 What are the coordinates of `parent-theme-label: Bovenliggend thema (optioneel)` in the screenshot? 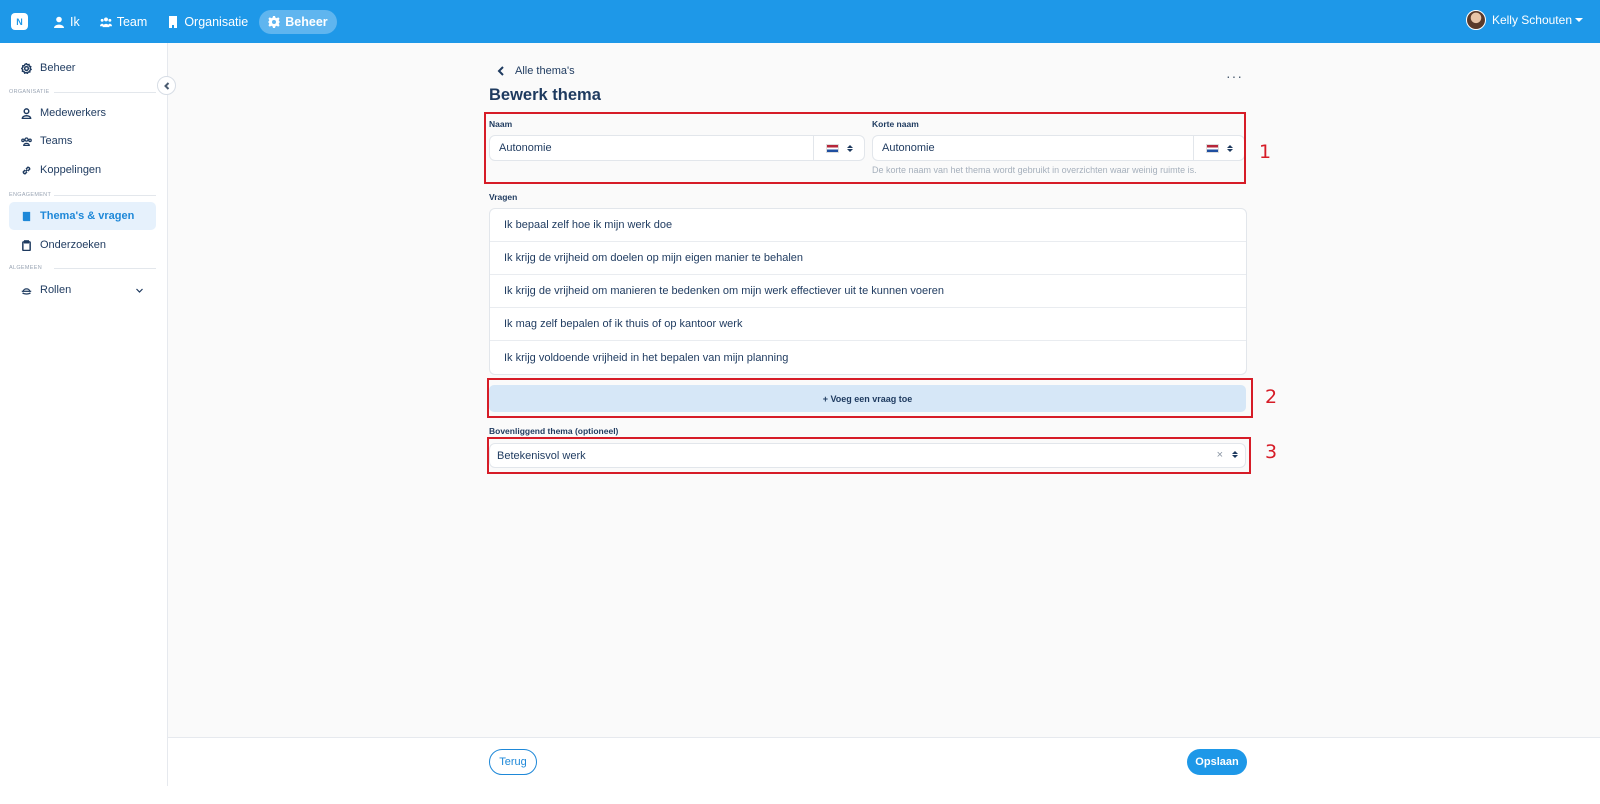 It's located at (554, 431).